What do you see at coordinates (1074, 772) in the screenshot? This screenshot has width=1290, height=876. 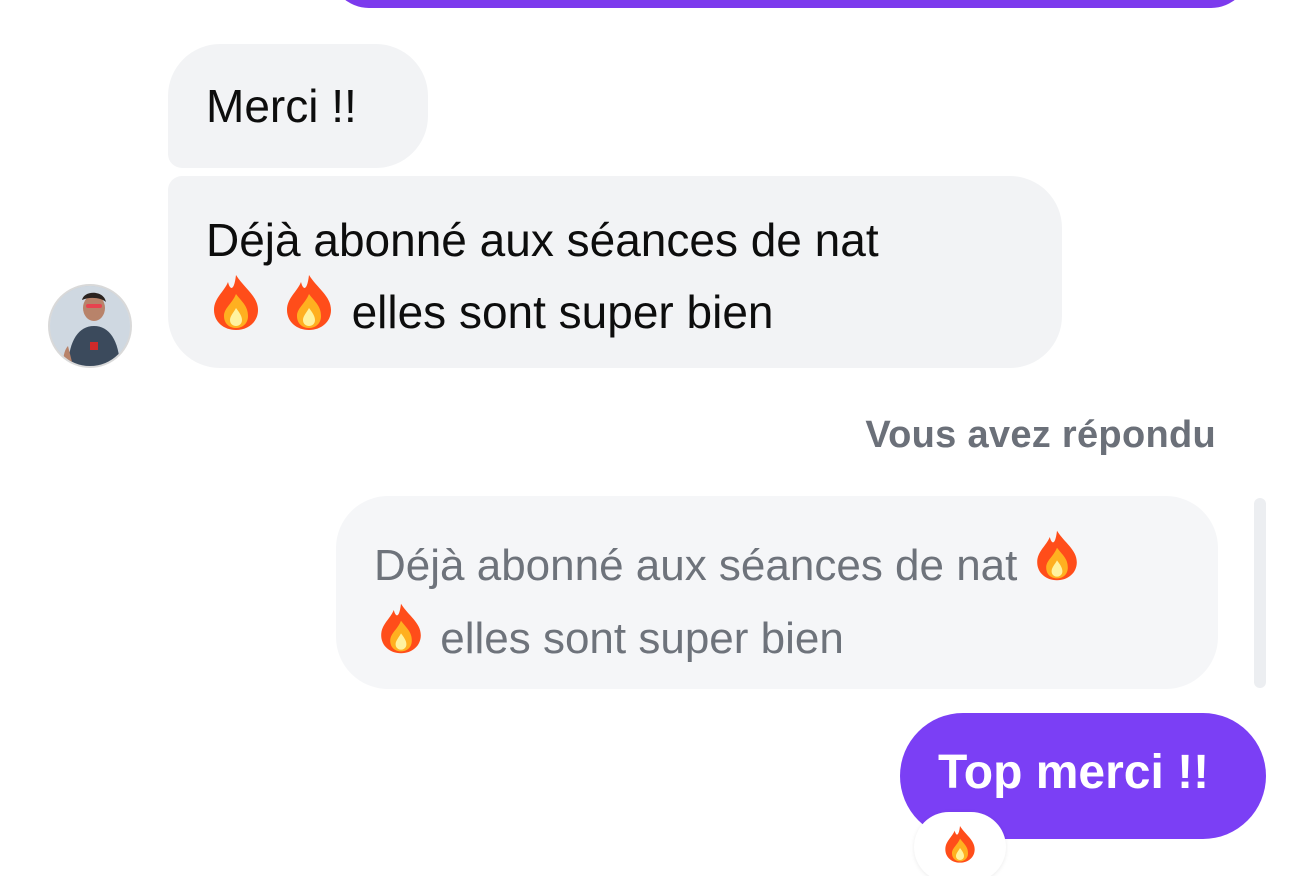 I see `message-text: Top merci !!` at bounding box center [1074, 772].